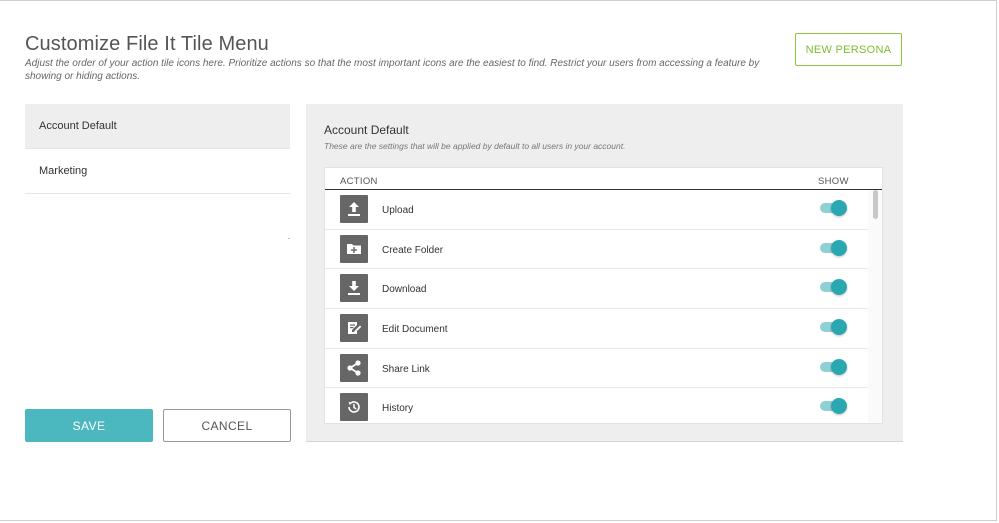 The width and height of the screenshot is (999, 523). What do you see at coordinates (596, 210) in the screenshot?
I see `table-row: Upload` at bounding box center [596, 210].